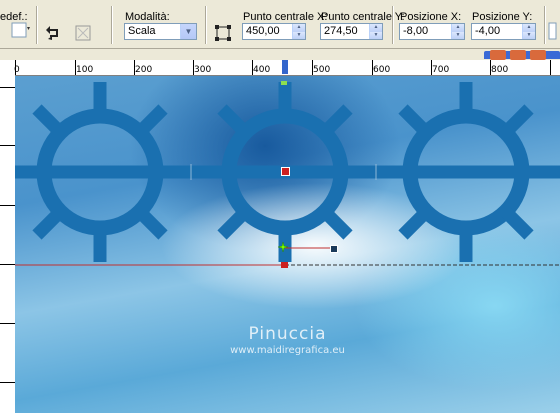  I want to click on center-y-field: 274,50 ▲ ▼, so click(351, 31).